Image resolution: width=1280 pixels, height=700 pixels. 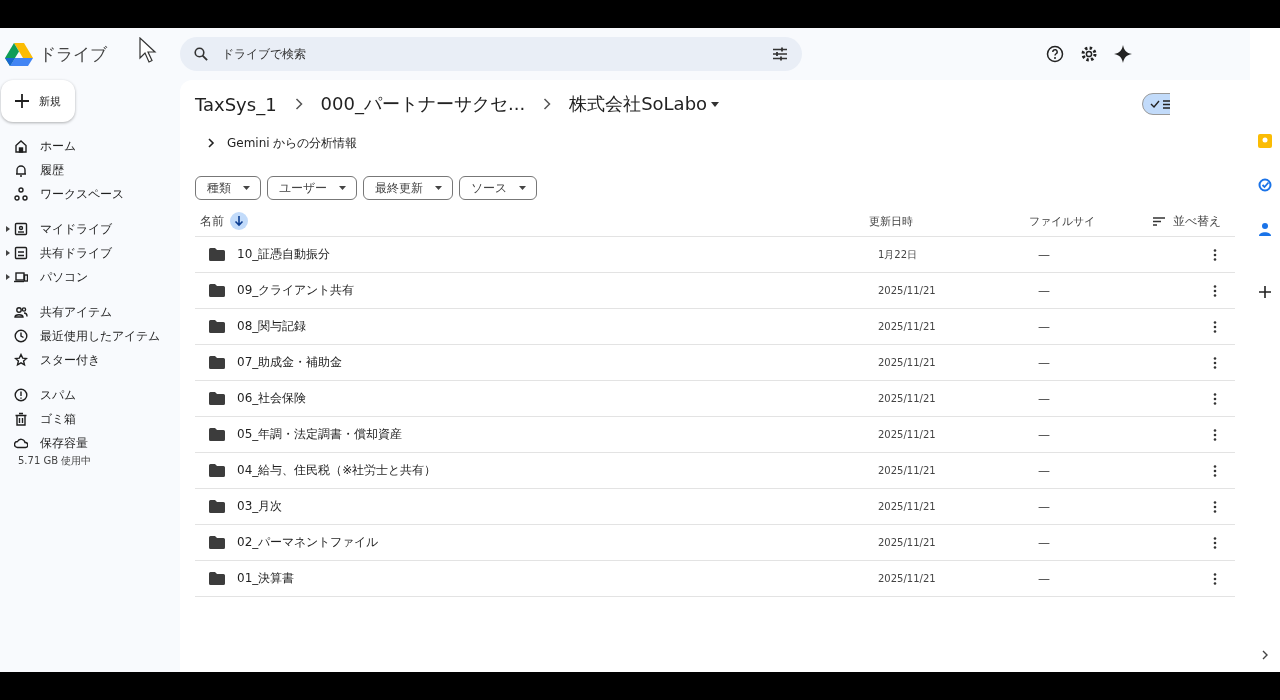 What do you see at coordinates (272, 326) in the screenshot?
I see `file-name: 08_関与記録` at bounding box center [272, 326].